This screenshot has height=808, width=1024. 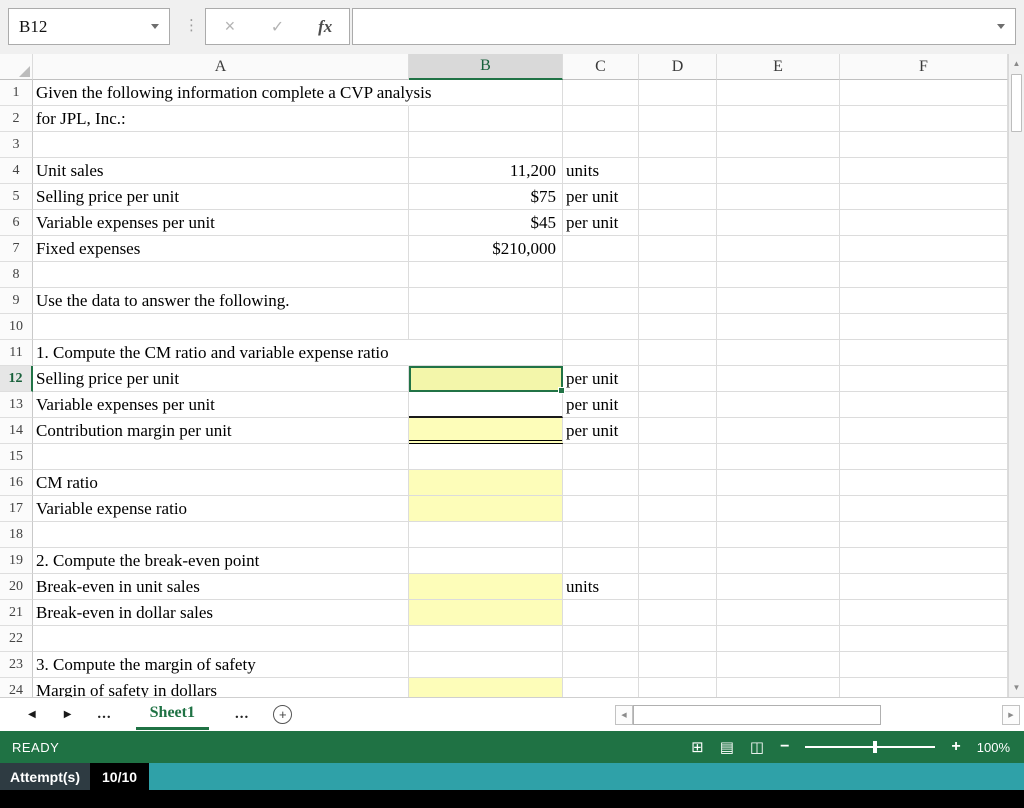 I want to click on cell-F18, so click(x=924, y=535).